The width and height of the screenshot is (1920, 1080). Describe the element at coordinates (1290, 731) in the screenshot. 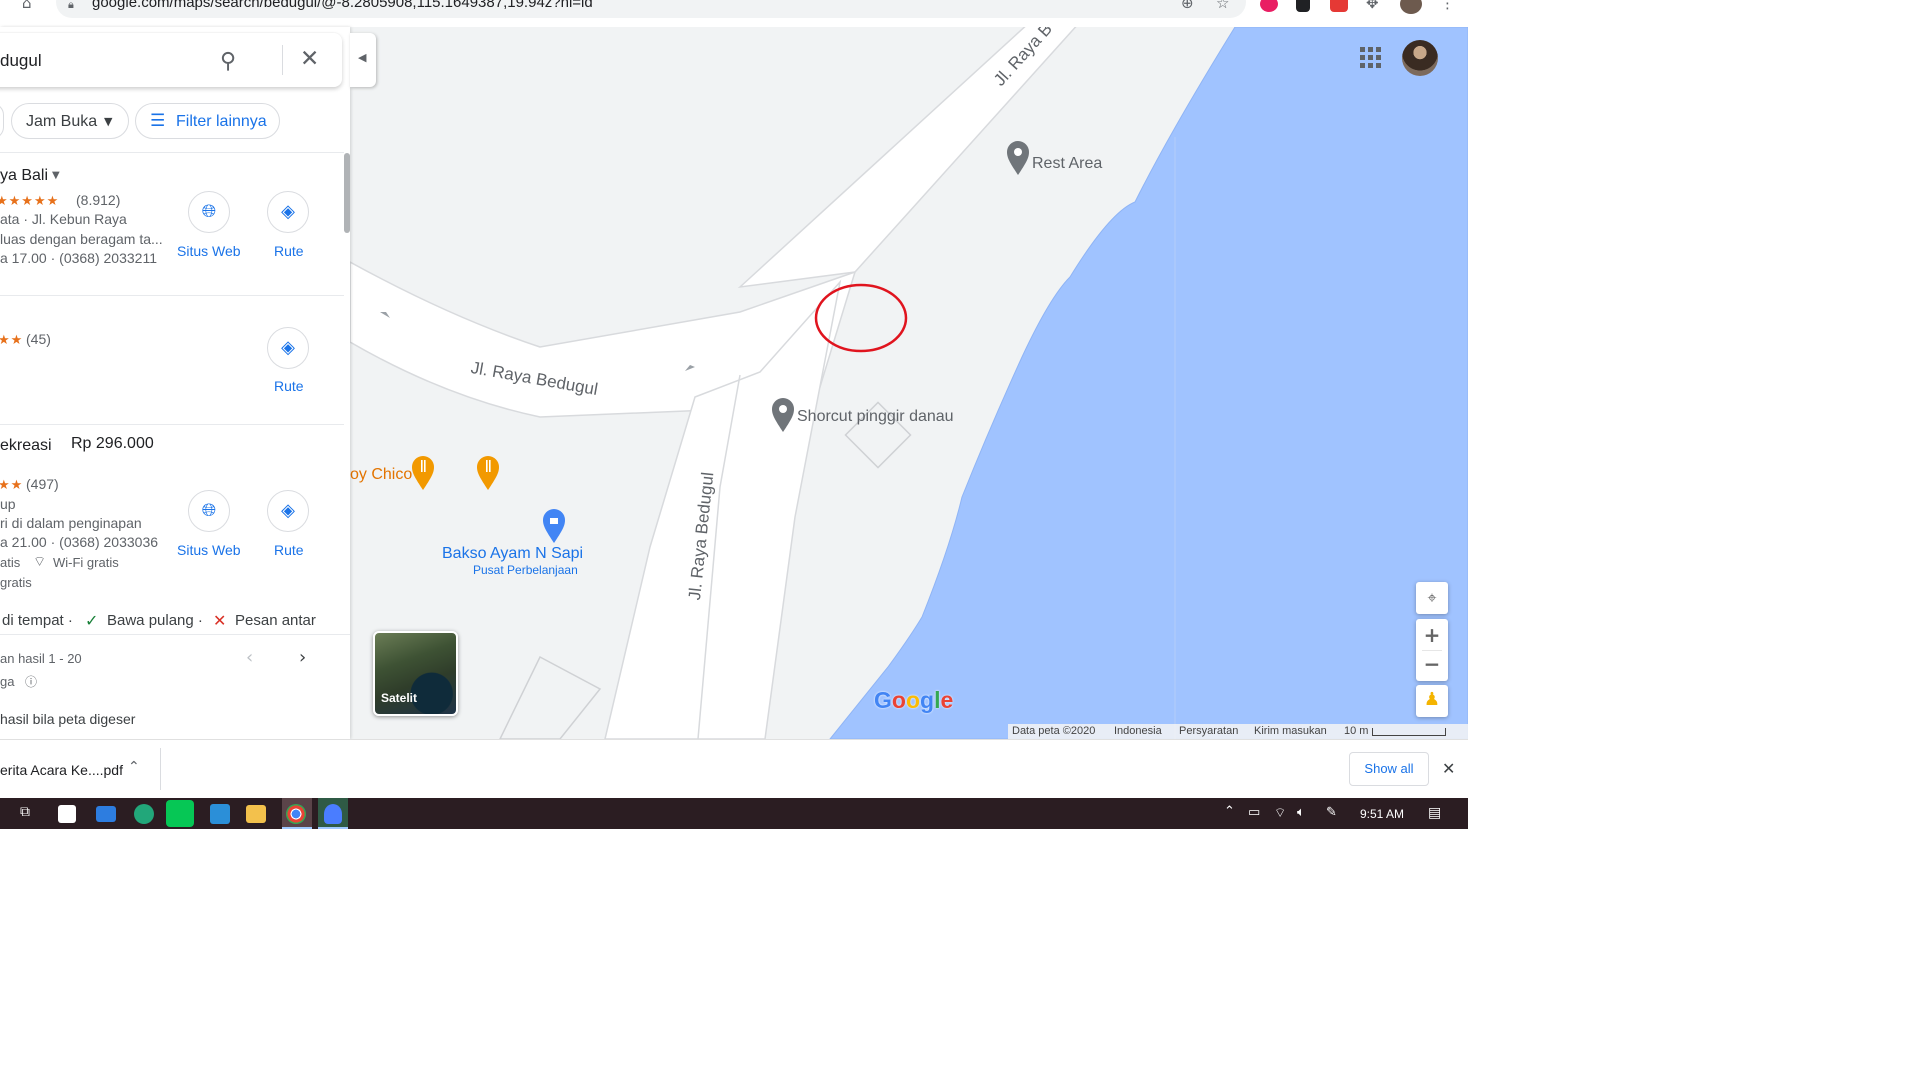

I see `feedback-link: Kirim masukan` at that location.